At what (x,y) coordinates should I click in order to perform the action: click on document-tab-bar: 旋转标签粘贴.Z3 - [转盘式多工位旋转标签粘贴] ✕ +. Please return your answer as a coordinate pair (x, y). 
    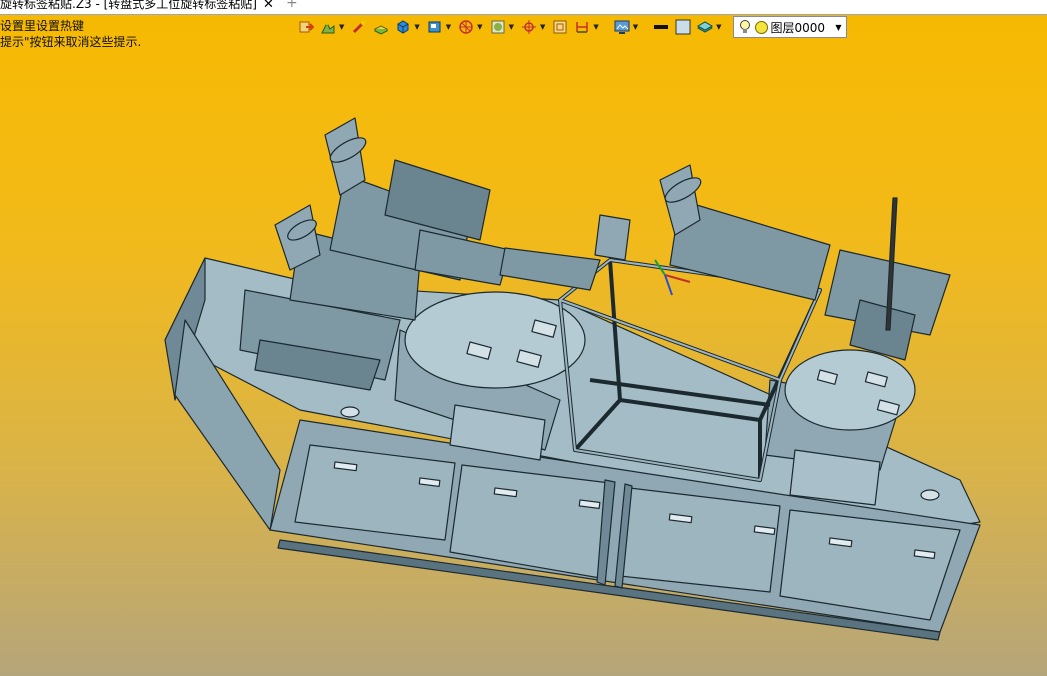
    Looking at the image, I should click on (523, 7).